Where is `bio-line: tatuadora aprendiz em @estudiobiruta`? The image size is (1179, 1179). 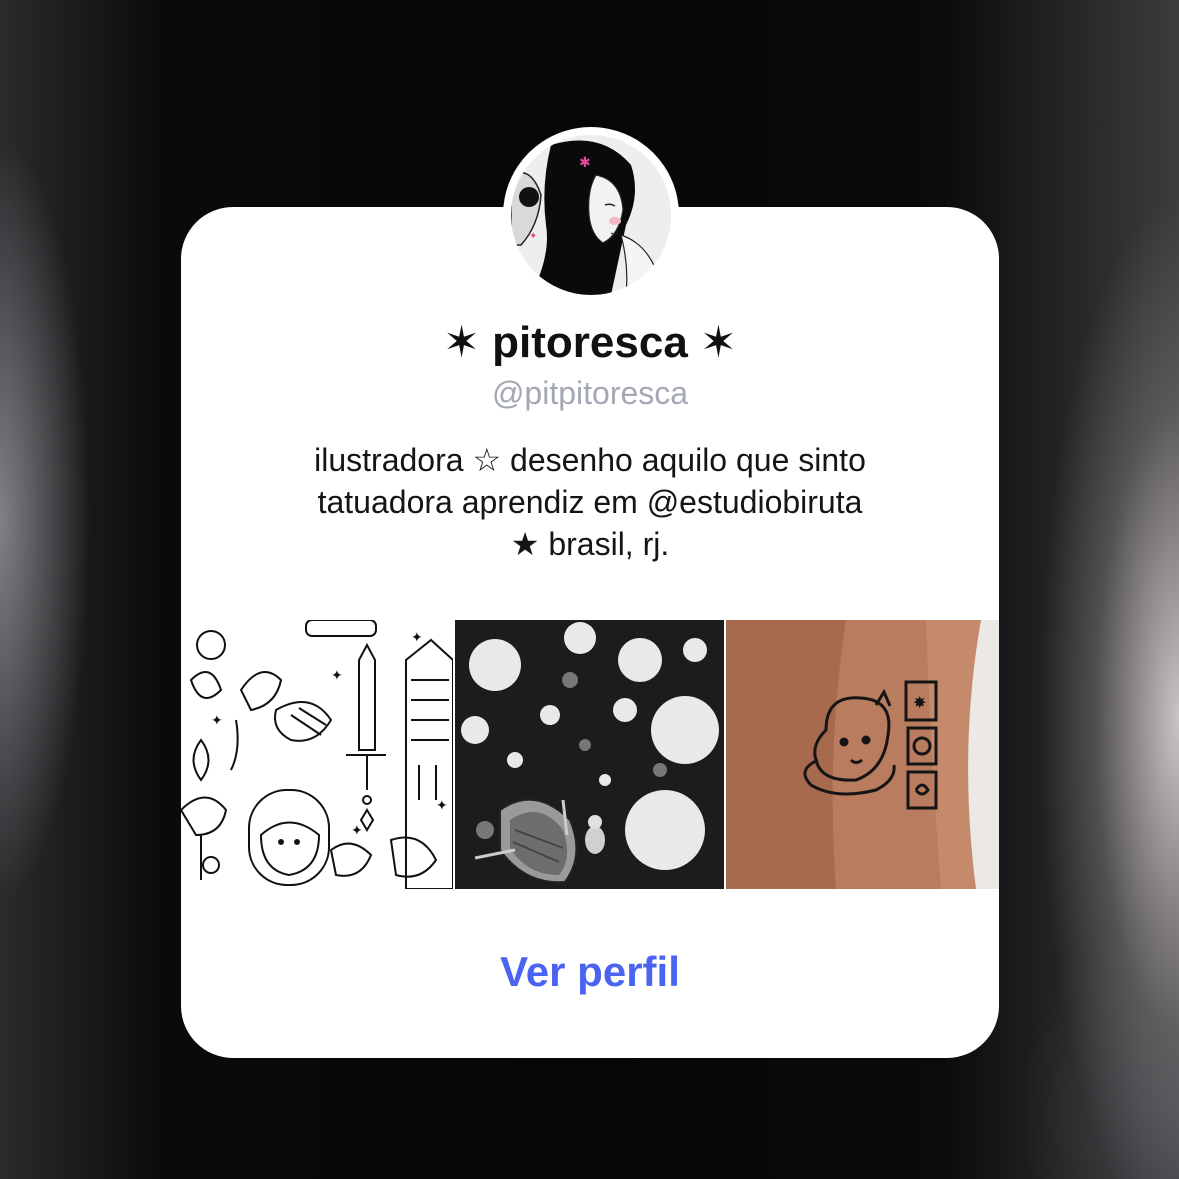
bio-line: tatuadora aprendiz em @estudiobiruta is located at coordinates (590, 502).